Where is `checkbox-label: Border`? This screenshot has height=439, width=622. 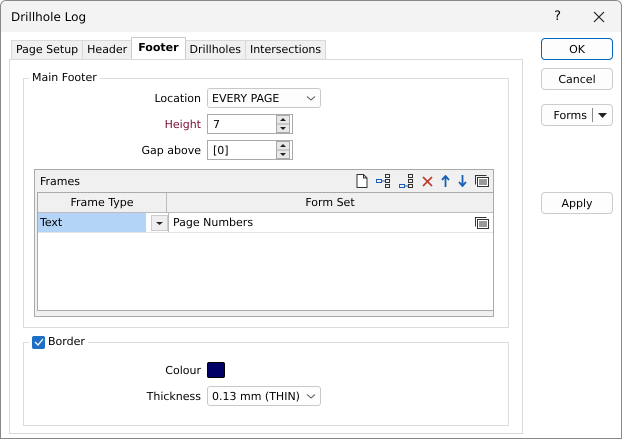 checkbox-label: Border is located at coordinates (66, 342).